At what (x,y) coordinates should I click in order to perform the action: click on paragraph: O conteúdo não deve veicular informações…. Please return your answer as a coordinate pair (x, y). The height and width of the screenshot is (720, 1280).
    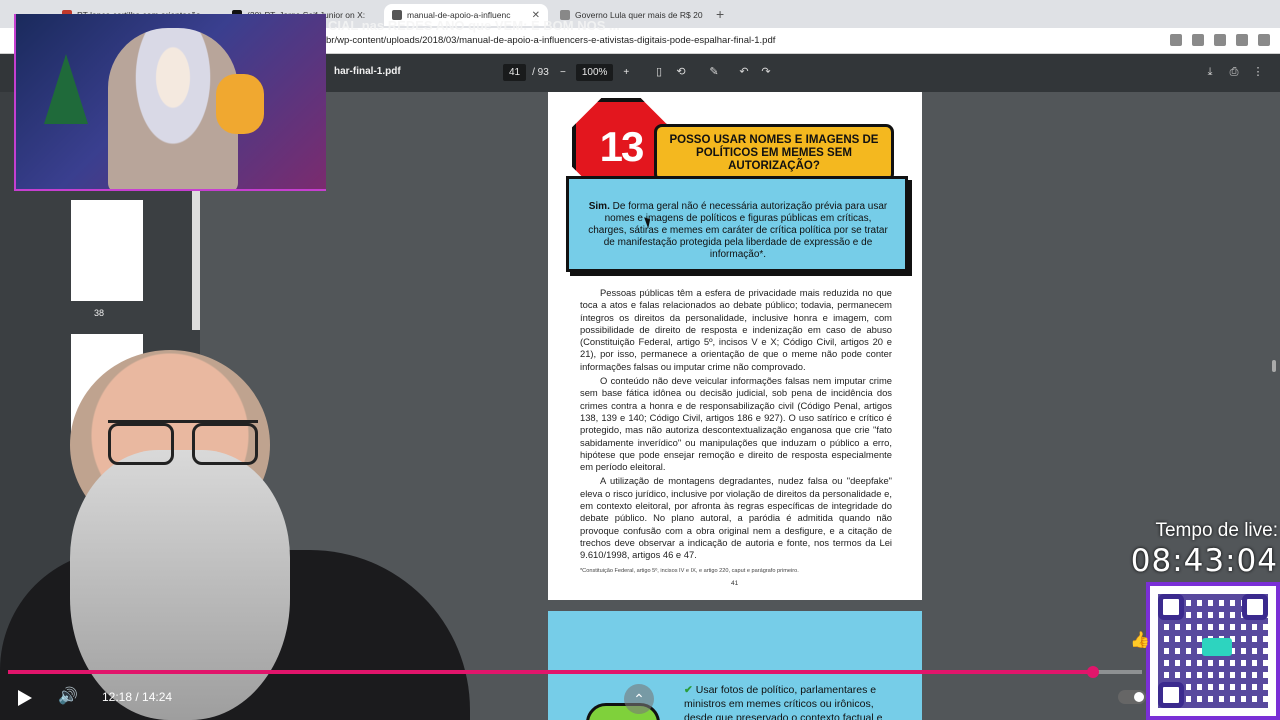
    Looking at the image, I should click on (736, 424).